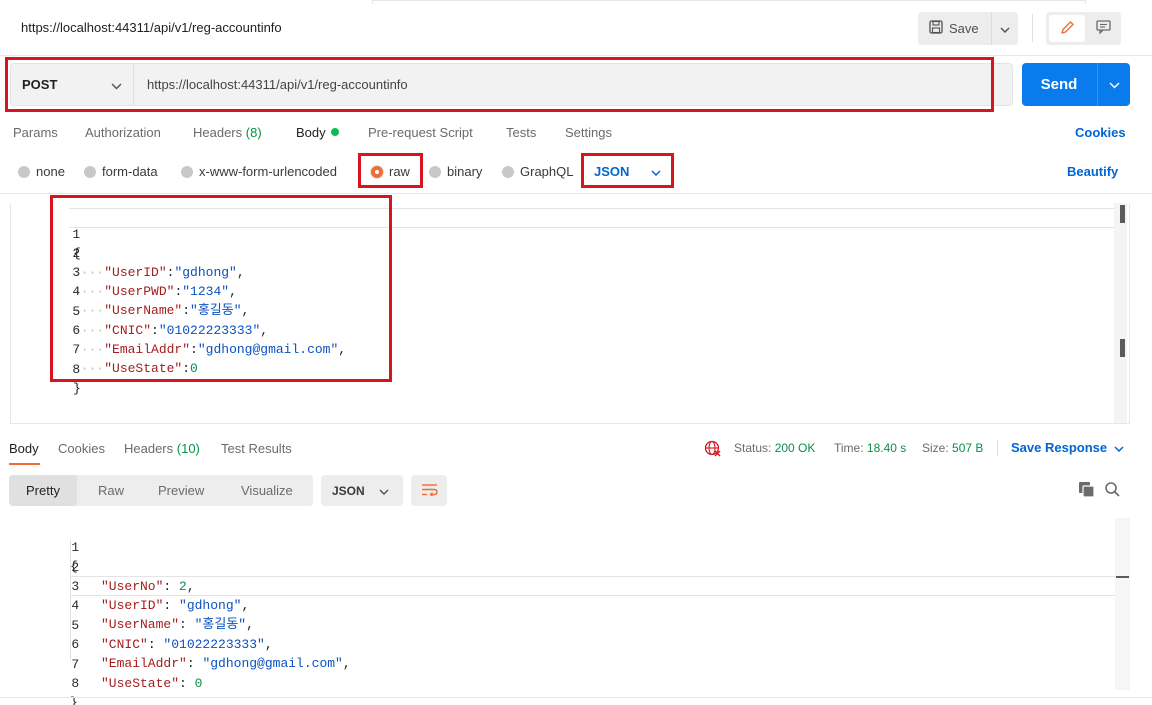 This screenshot has width=1152, height=705. I want to click on mode-toggle-group, so click(1083, 28).